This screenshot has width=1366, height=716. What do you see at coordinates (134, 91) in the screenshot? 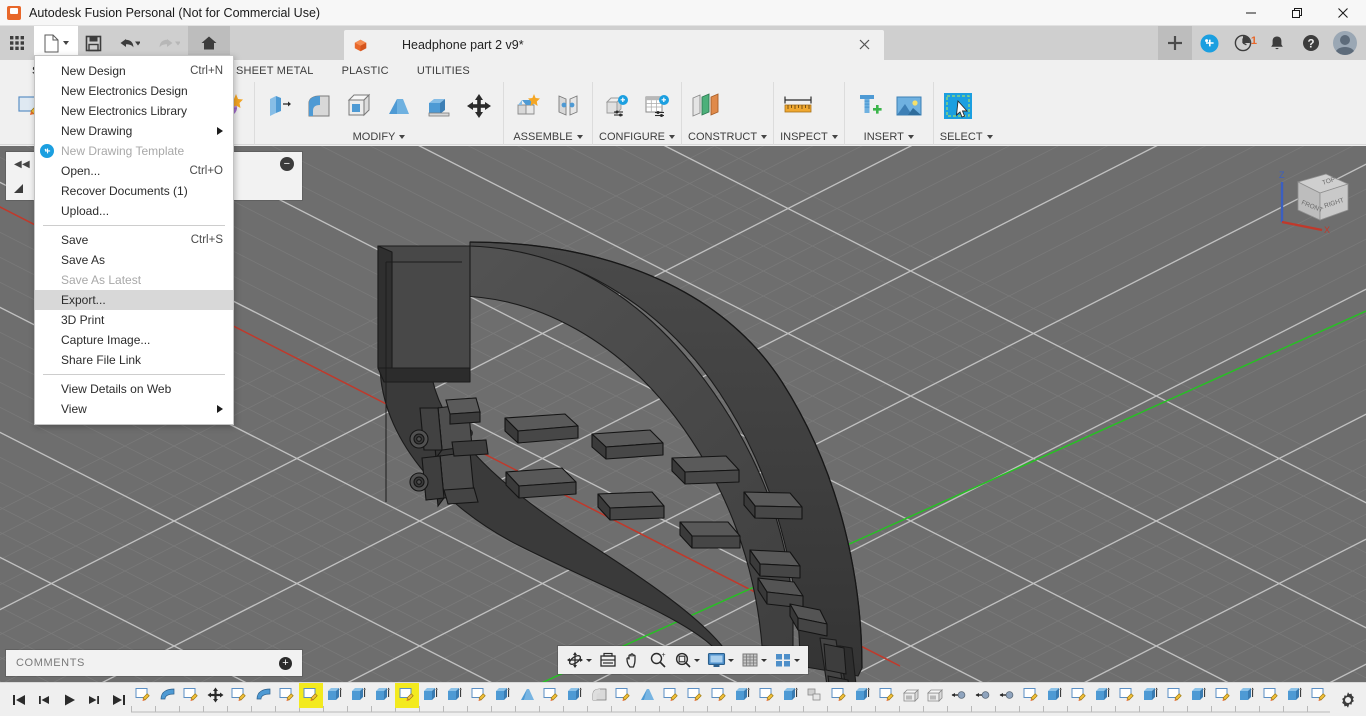
I see `menu-item-new-electronics-design: New Electronics Design` at bounding box center [134, 91].